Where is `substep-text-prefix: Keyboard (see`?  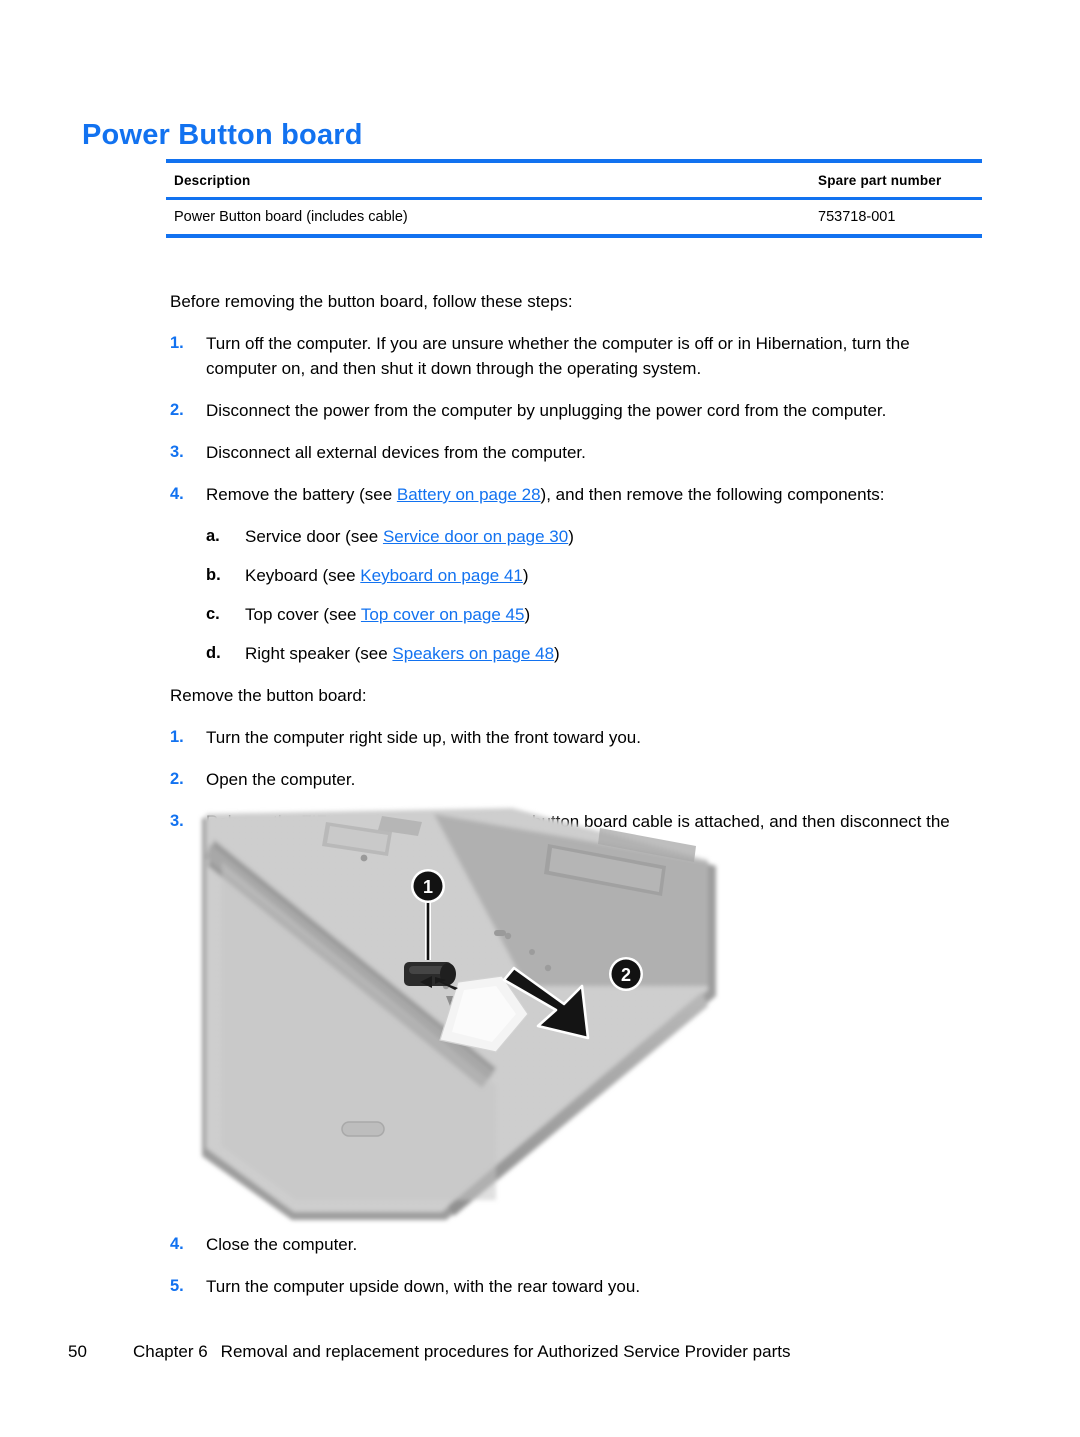 substep-text-prefix: Keyboard (see is located at coordinates (303, 575).